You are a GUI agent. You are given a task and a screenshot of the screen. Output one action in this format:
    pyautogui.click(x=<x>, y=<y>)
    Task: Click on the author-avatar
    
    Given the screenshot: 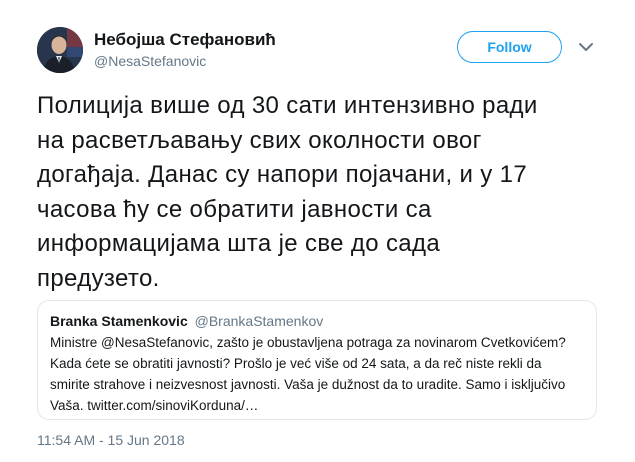 What is the action you would take?
    pyautogui.click(x=60, y=50)
    